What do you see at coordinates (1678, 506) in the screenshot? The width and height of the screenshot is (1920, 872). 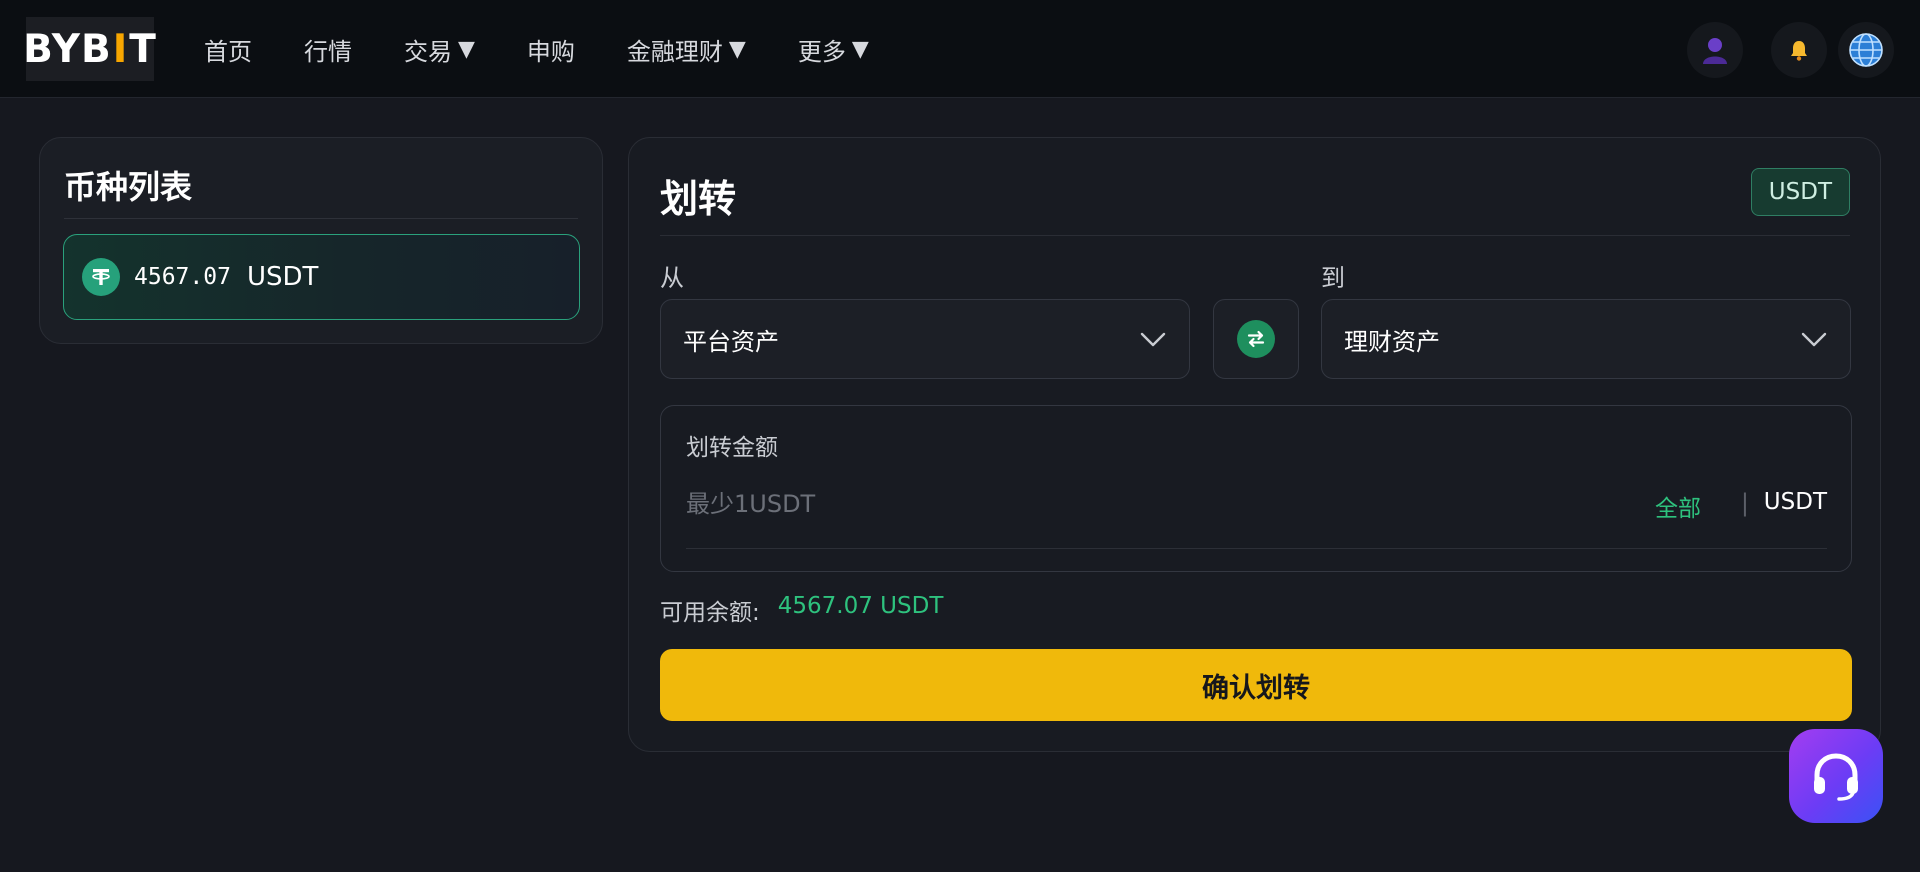 I see `max-all-button: 全部` at bounding box center [1678, 506].